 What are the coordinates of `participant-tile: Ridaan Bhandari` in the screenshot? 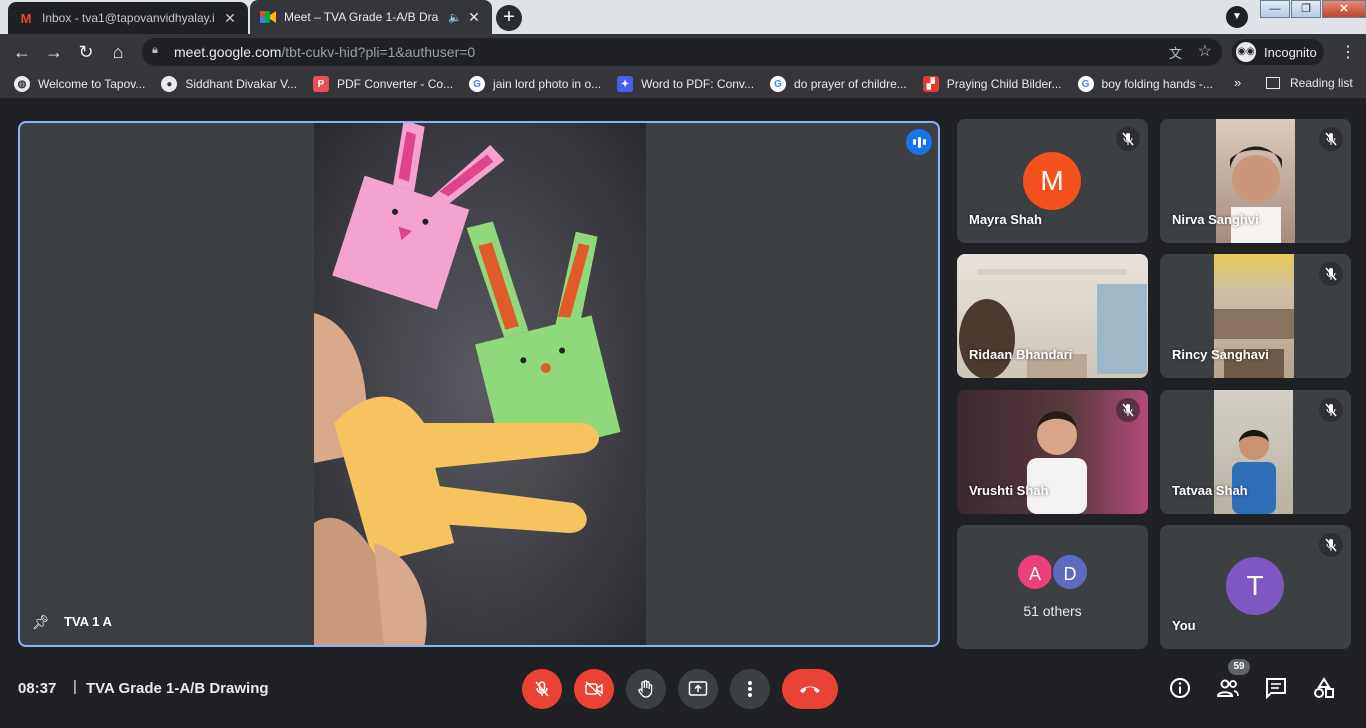 It's located at (1052, 316).